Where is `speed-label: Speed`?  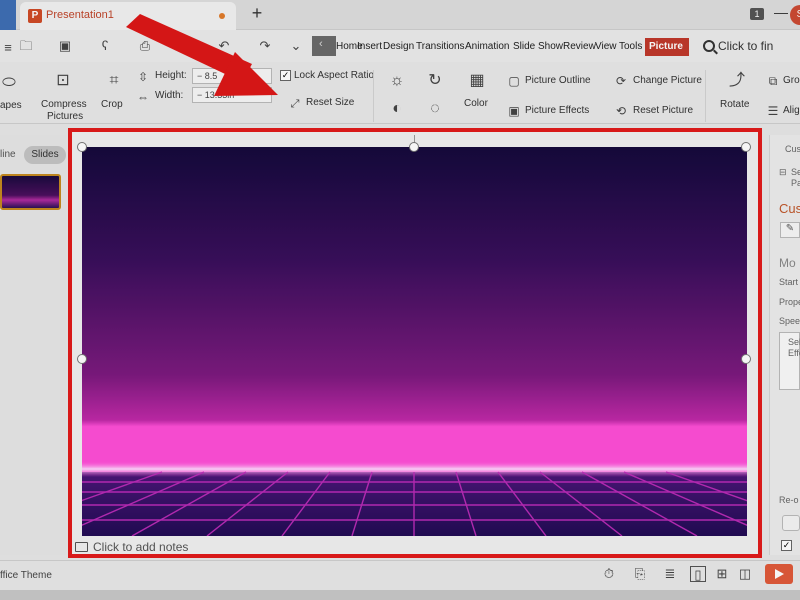 speed-label: Speed is located at coordinates (789, 321).